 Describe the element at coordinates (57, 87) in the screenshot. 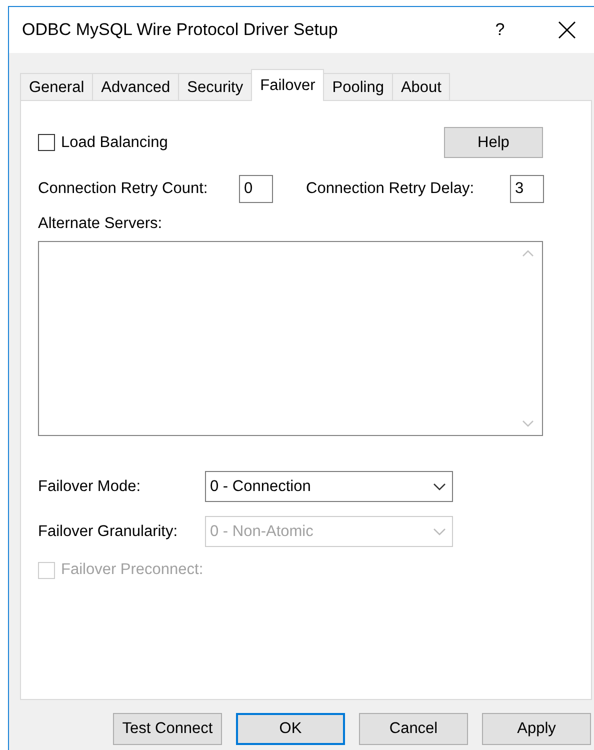

I see `tab: General` at that location.